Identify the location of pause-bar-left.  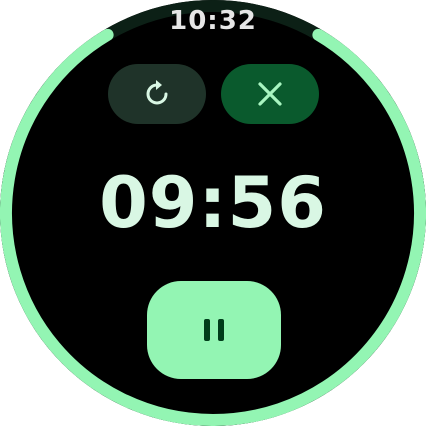
(207, 330).